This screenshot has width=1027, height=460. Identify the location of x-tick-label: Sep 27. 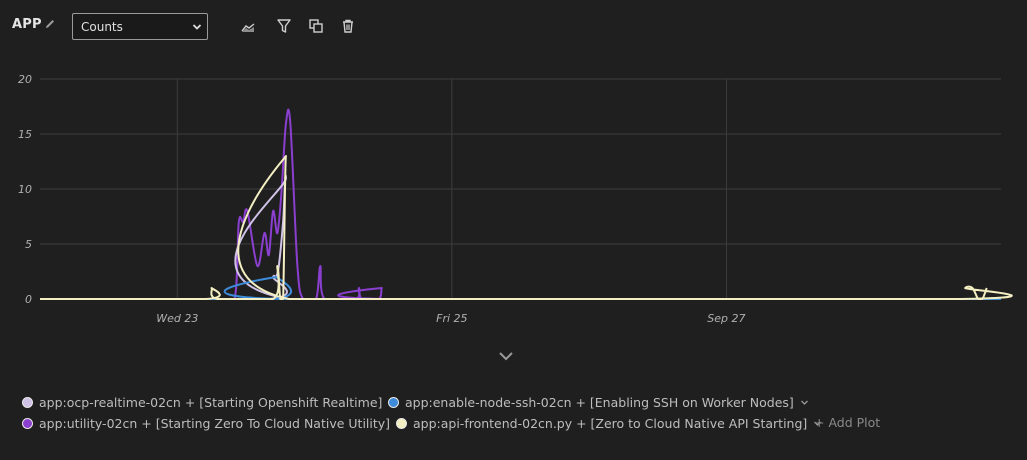
(726, 318).